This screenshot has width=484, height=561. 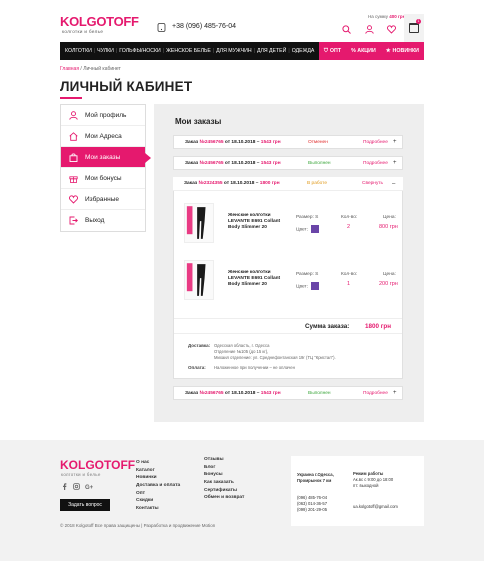 What do you see at coordinates (349, 227) in the screenshot?
I see `product-qty: 2` at bounding box center [349, 227].